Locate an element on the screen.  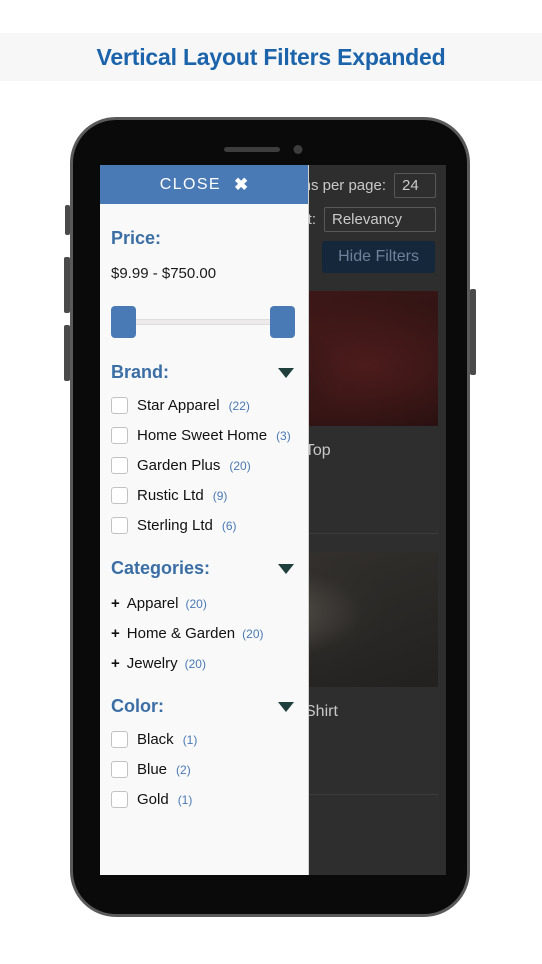
brand-count: (3) is located at coordinates (283, 435).